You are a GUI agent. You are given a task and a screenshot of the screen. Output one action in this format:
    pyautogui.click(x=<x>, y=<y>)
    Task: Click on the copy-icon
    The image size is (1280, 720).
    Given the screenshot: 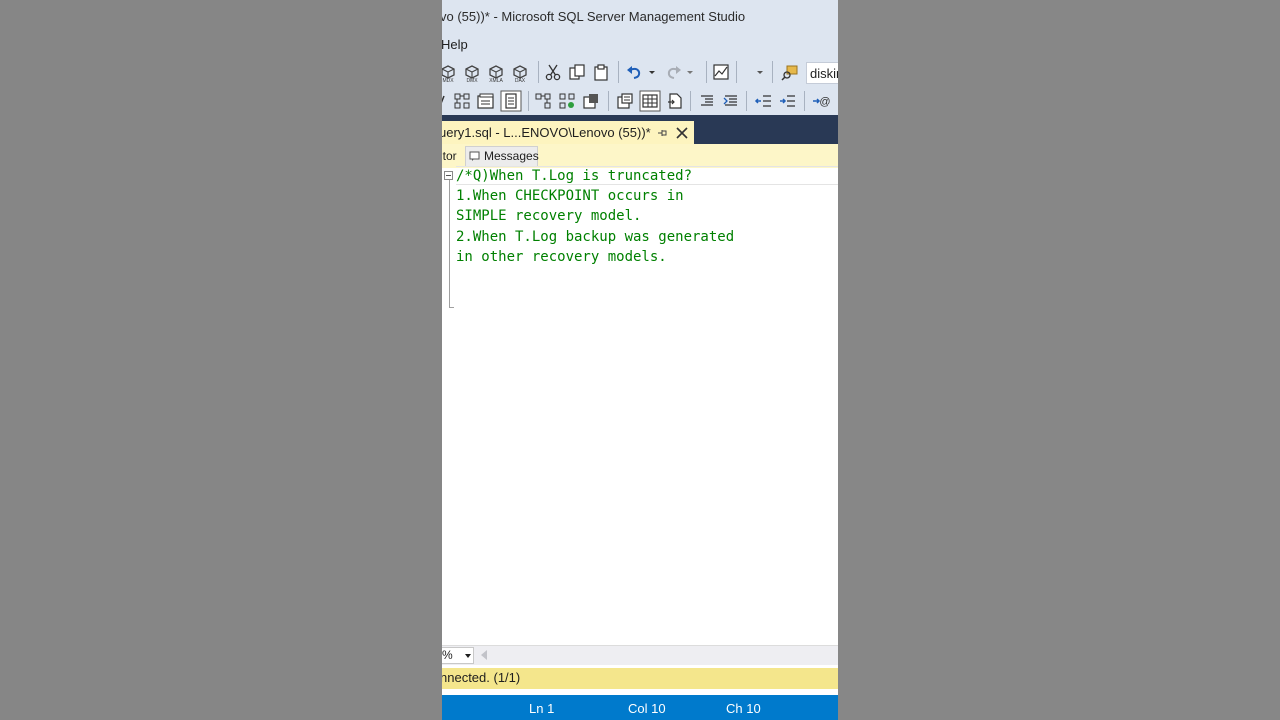 What is the action you would take?
    pyautogui.click(x=577, y=72)
    